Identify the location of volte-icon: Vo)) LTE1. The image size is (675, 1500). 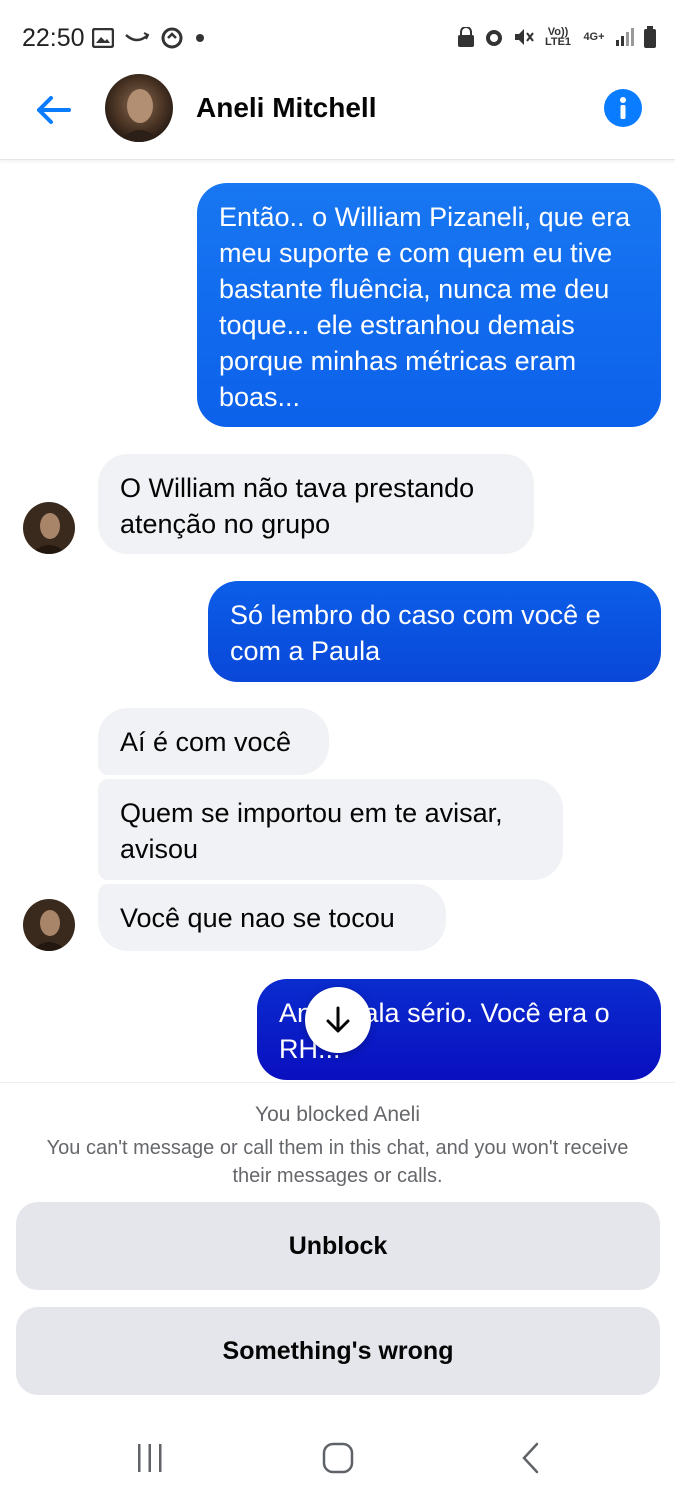
(558, 37).